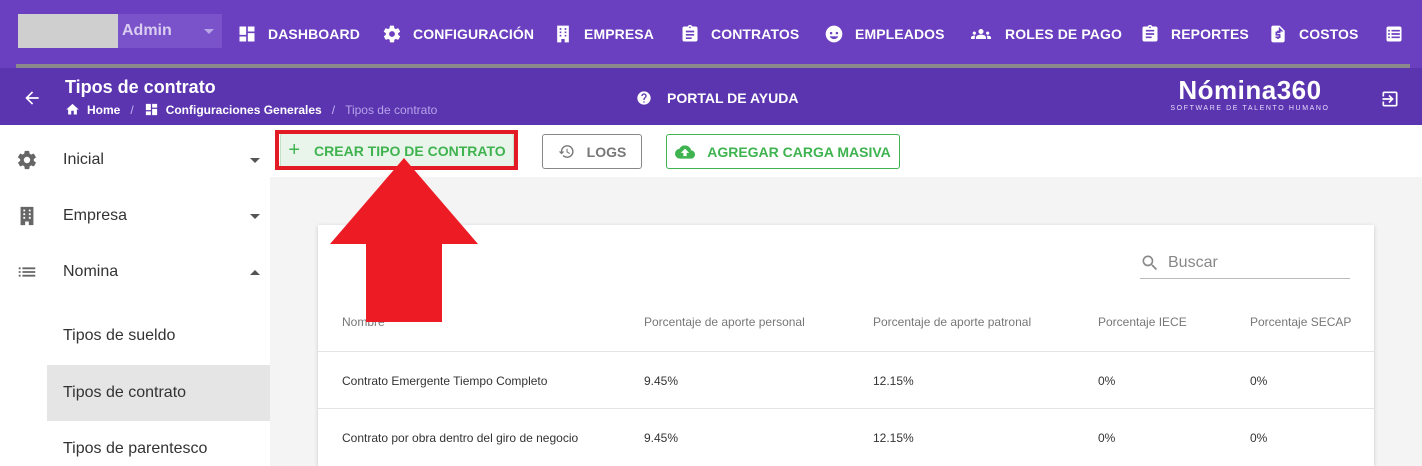 The image size is (1422, 466). I want to click on sidebar-item-label: Inicial, so click(83, 159).